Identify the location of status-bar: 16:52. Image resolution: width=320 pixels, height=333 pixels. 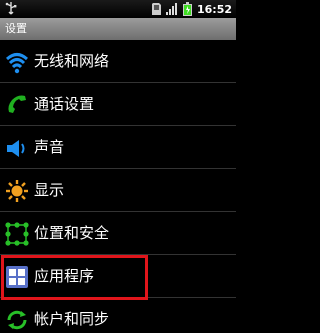
(118, 9).